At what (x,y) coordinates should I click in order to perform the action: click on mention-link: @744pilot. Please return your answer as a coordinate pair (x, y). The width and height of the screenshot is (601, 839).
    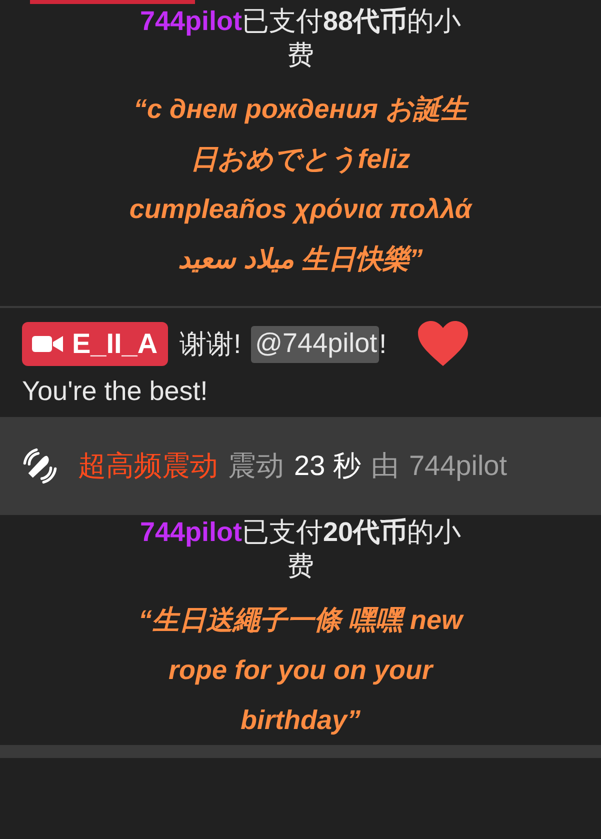
    Looking at the image, I should click on (315, 344).